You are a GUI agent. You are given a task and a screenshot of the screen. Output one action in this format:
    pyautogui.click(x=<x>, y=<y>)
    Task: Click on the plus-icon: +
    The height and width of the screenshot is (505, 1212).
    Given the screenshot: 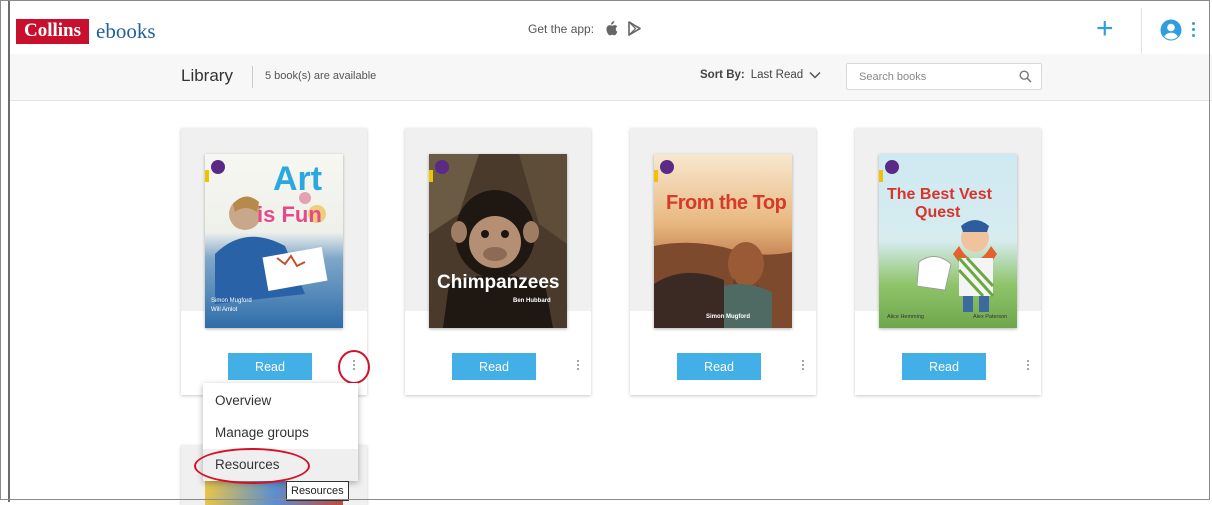 What is the action you would take?
    pyautogui.click(x=1105, y=29)
    